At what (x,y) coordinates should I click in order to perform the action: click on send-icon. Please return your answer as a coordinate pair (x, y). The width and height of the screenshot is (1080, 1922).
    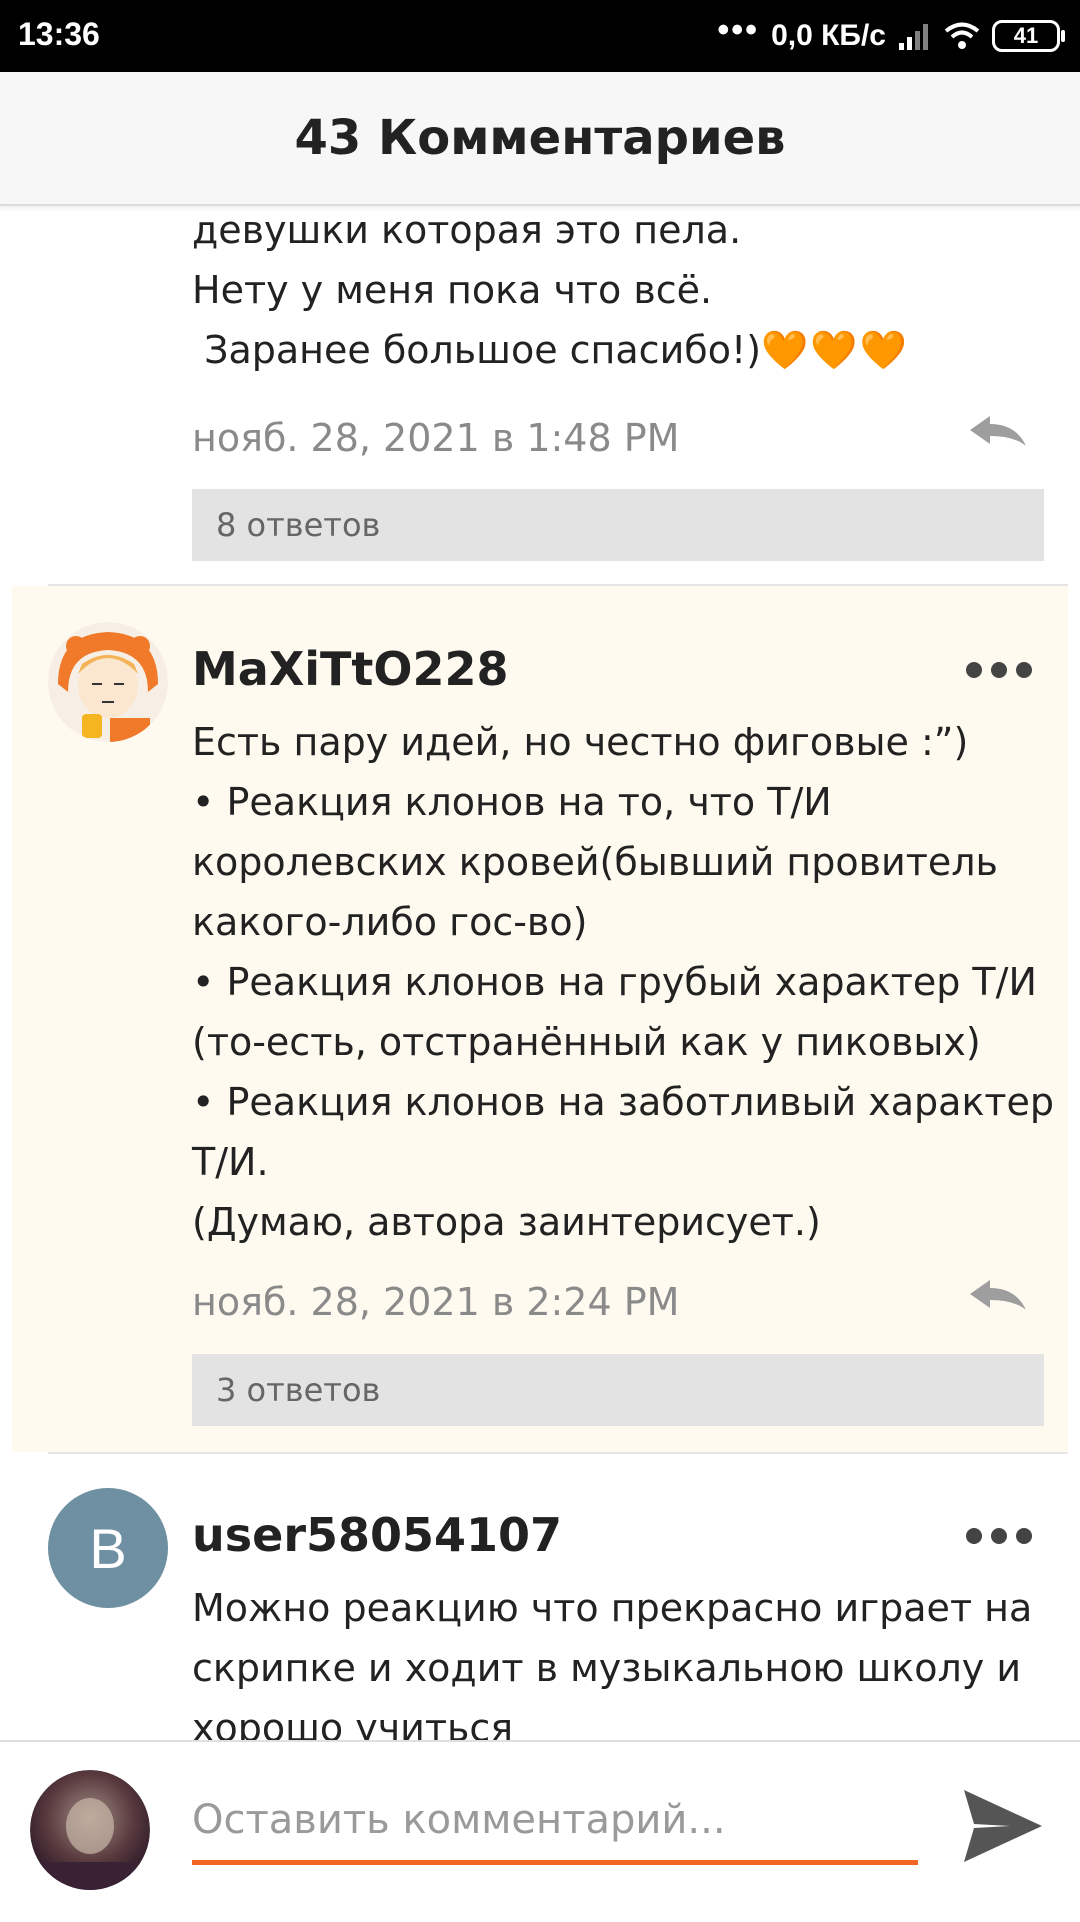
    Looking at the image, I should click on (1003, 1826).